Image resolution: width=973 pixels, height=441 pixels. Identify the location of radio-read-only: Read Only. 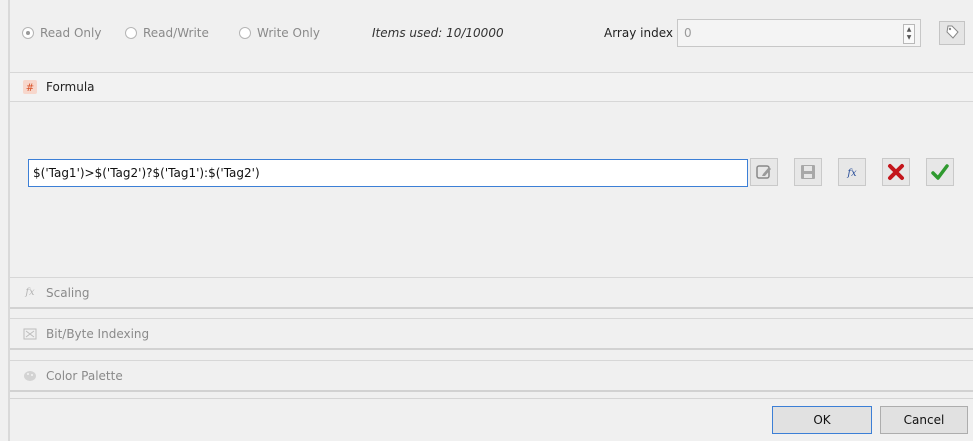
(61, 33).